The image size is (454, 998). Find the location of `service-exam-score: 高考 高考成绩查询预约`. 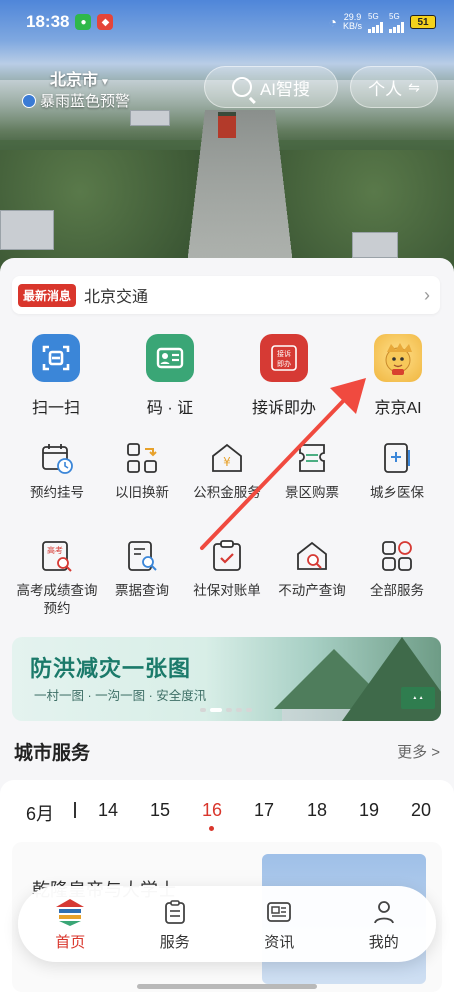

service-exam-score: 高考 高考成绩查询预约 is located at coordinates (57, 578).